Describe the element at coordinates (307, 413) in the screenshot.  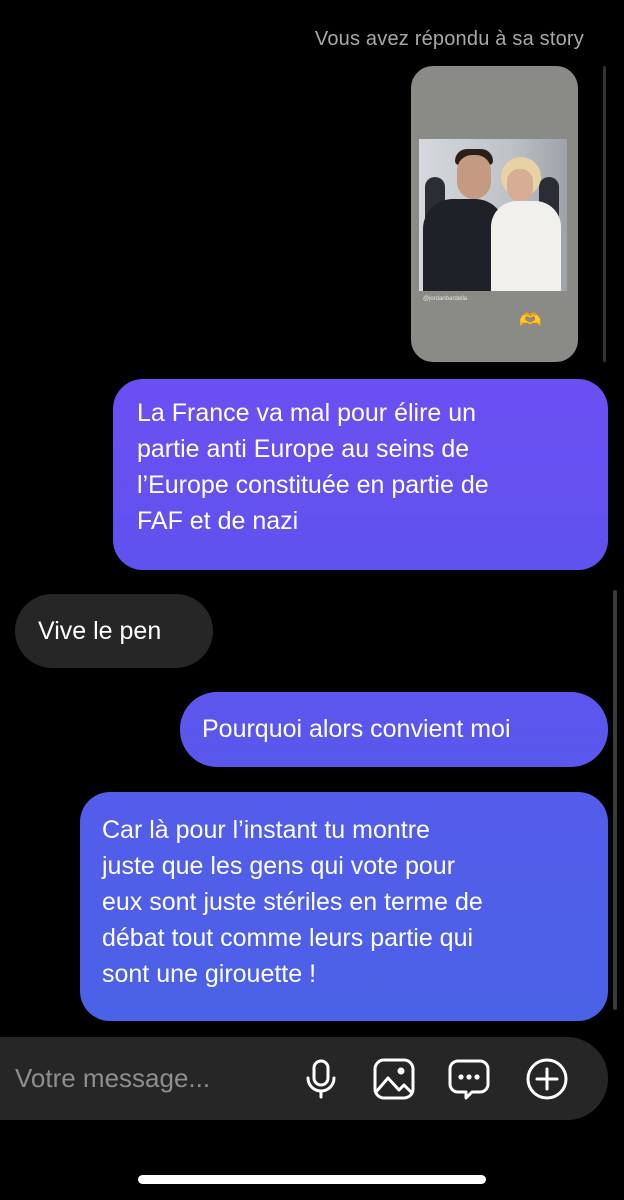
I see `message-line: La France va mal pour élire un` at that location.